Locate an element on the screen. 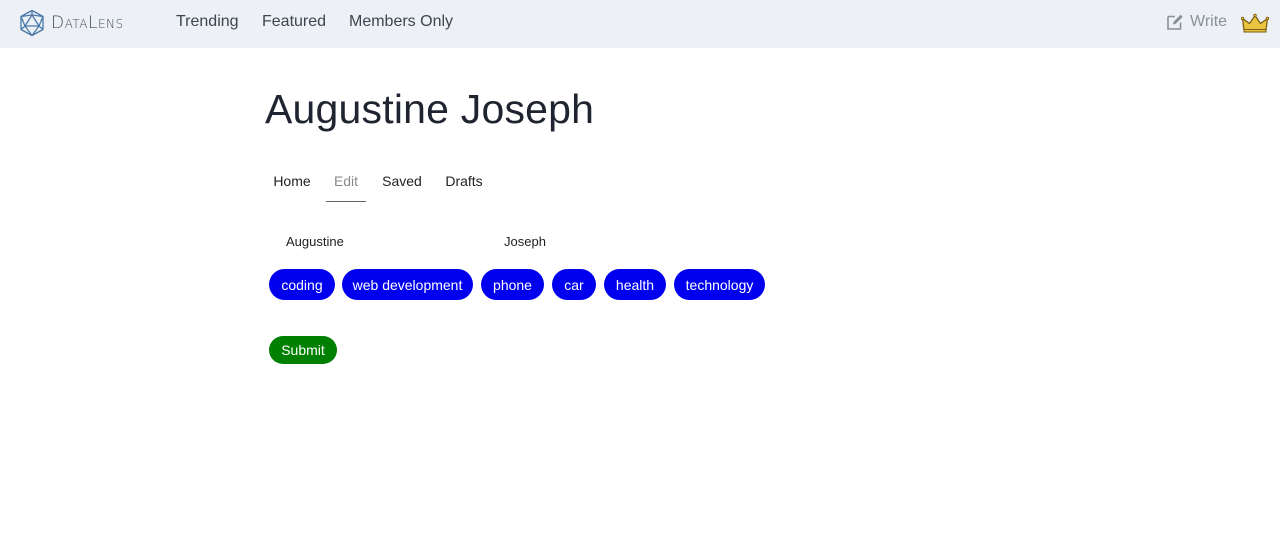 This screenshot has height=559, width=1280. tab-saved: Saved is located at coordinates (402, 185).